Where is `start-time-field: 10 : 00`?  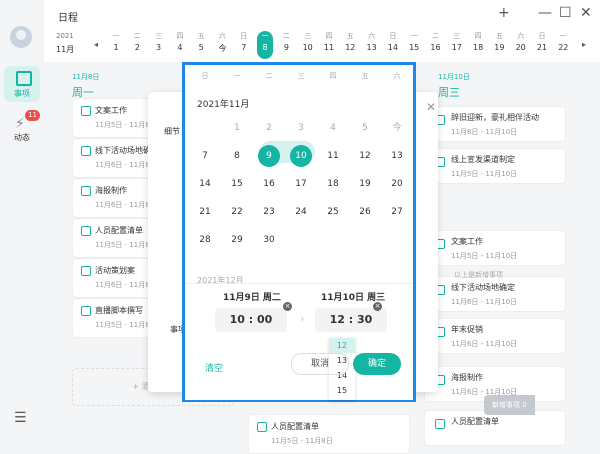 start-time-field: 10 : 00 is located at coordinates (251, 320).